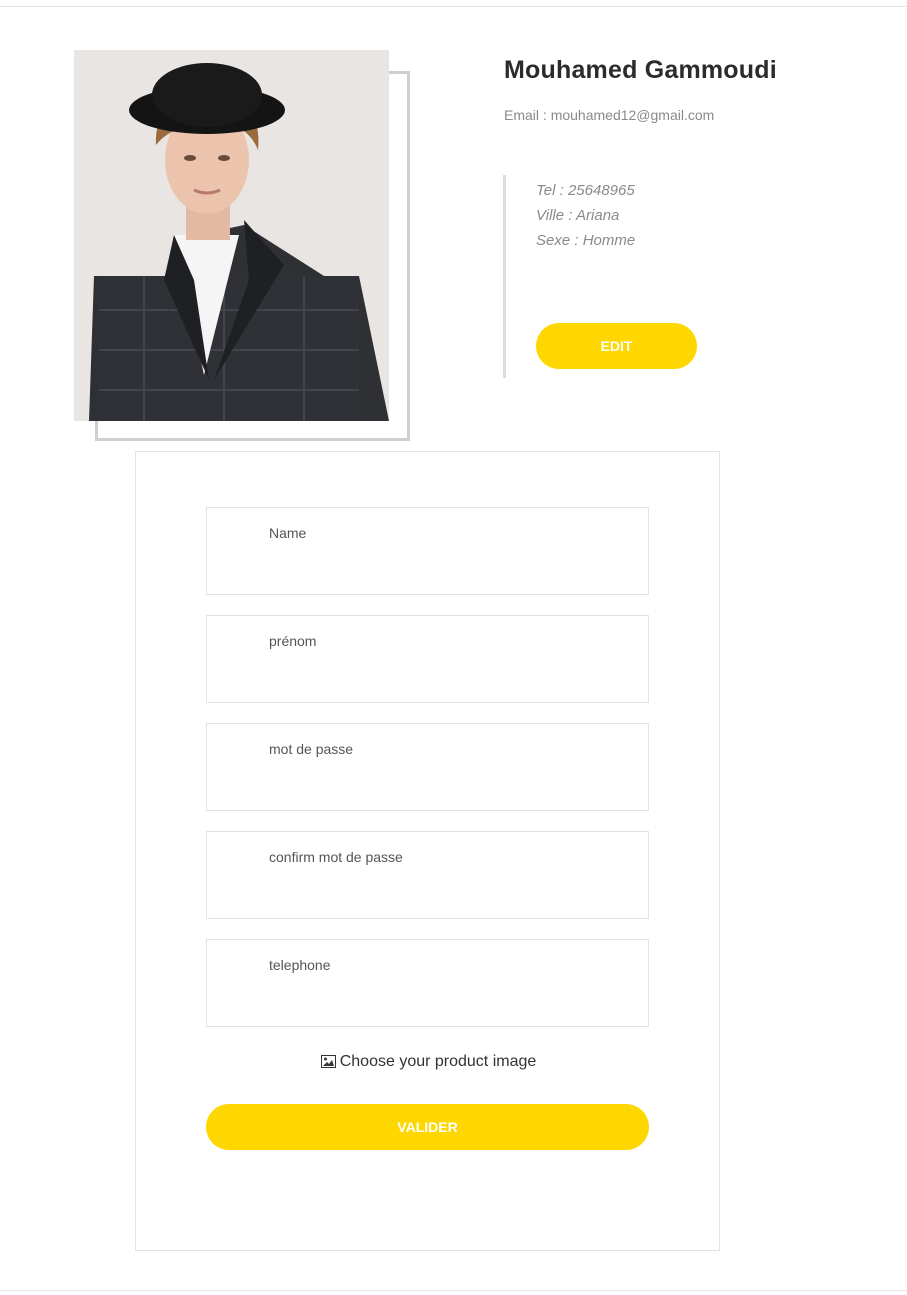 This screenshot has width=907, height=1295. What do you see at coordinates (640, 70) in the screenshot?
I see `user-name: Mouhamed Gammoudi` at bounding box center [640, 70].